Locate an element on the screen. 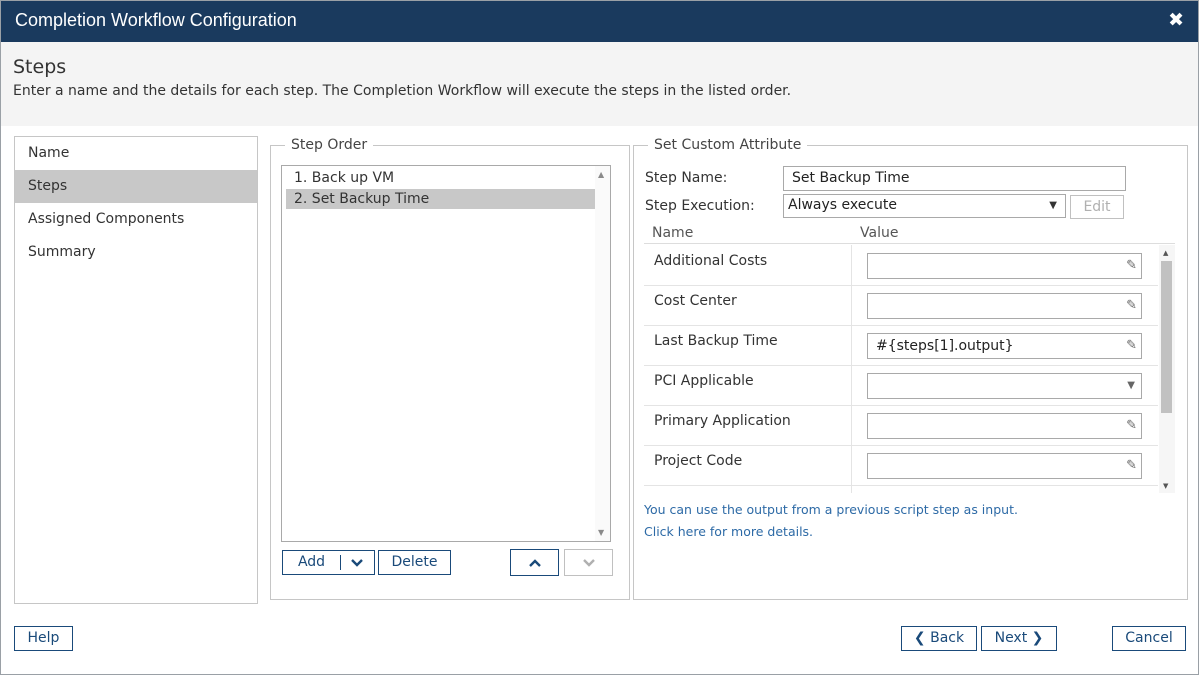 The width and height of the screenshot is (1199, 675). step-execution-value: Always execute is located at coordinates (843, 205).